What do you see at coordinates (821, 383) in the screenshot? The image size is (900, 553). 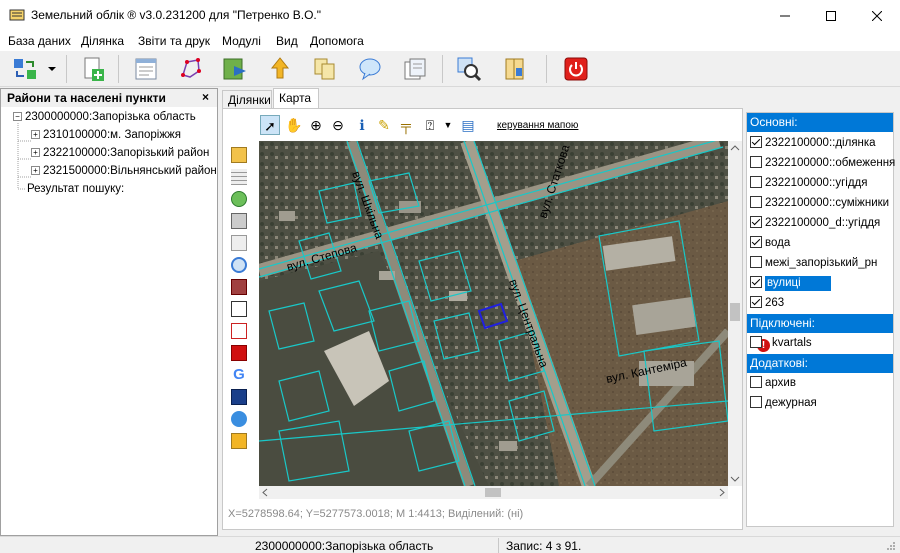 I see `layer-item: архив` at bounding box center [821, 383].